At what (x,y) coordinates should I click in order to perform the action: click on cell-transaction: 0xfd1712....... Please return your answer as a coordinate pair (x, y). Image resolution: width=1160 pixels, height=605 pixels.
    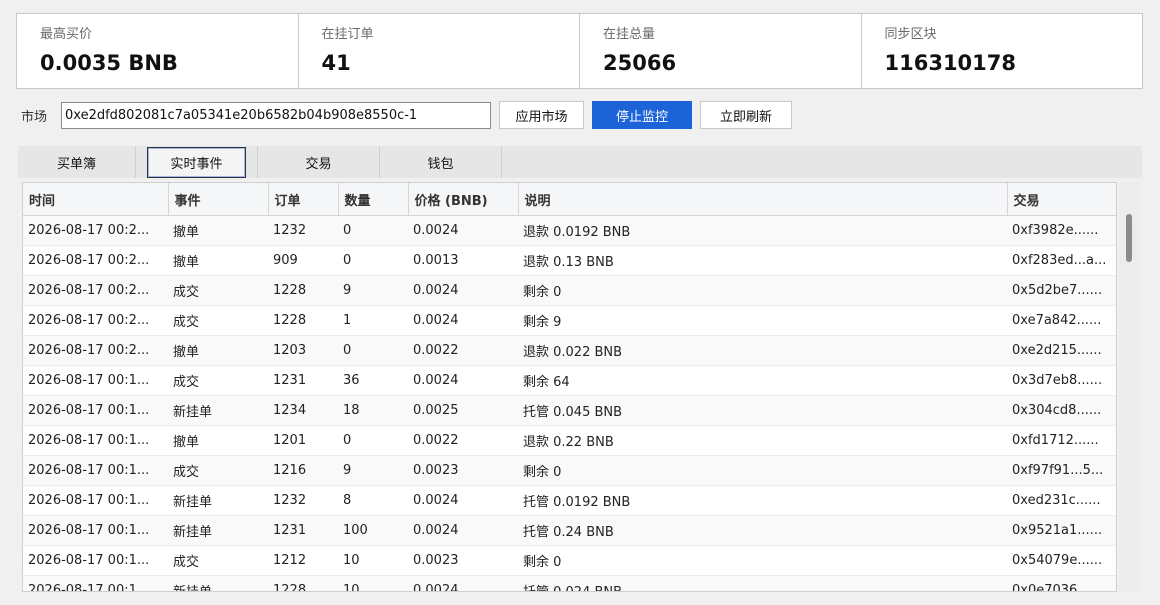
    Looking at the image, I should click on (1061, 440).